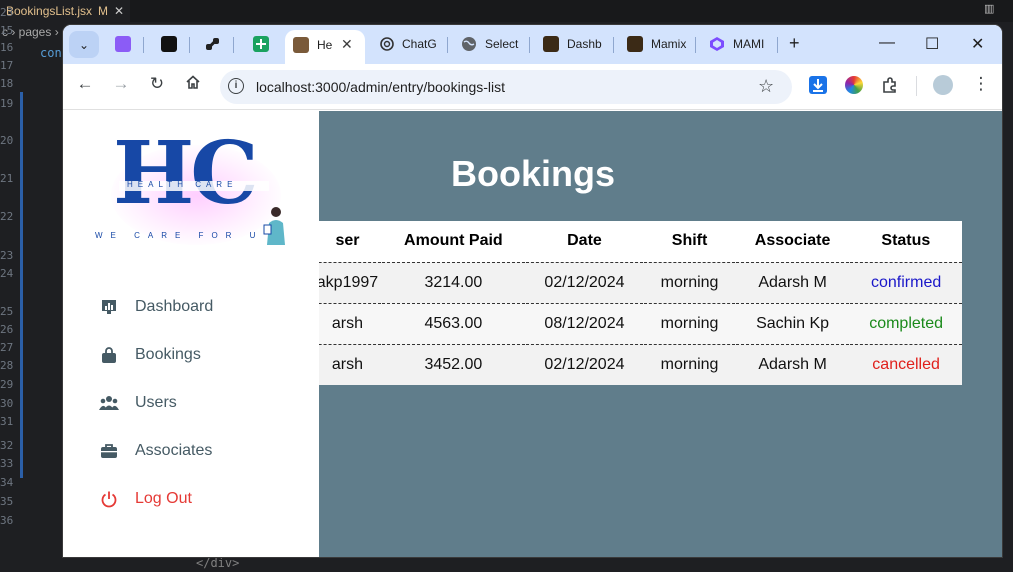 The image size is (1013, 572). I want to click on cell-associate: Sachin Kp, so click(793, 323).